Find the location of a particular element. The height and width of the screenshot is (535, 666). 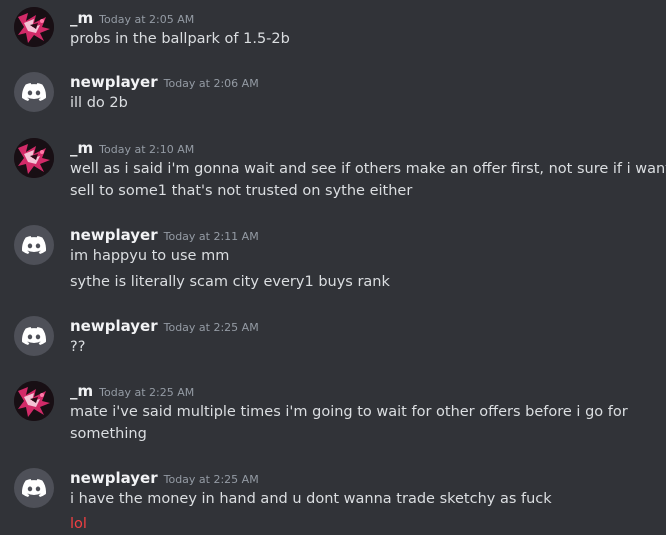

message-timestamp: Today at 2:05 AM is located at coordinates (146, 19).